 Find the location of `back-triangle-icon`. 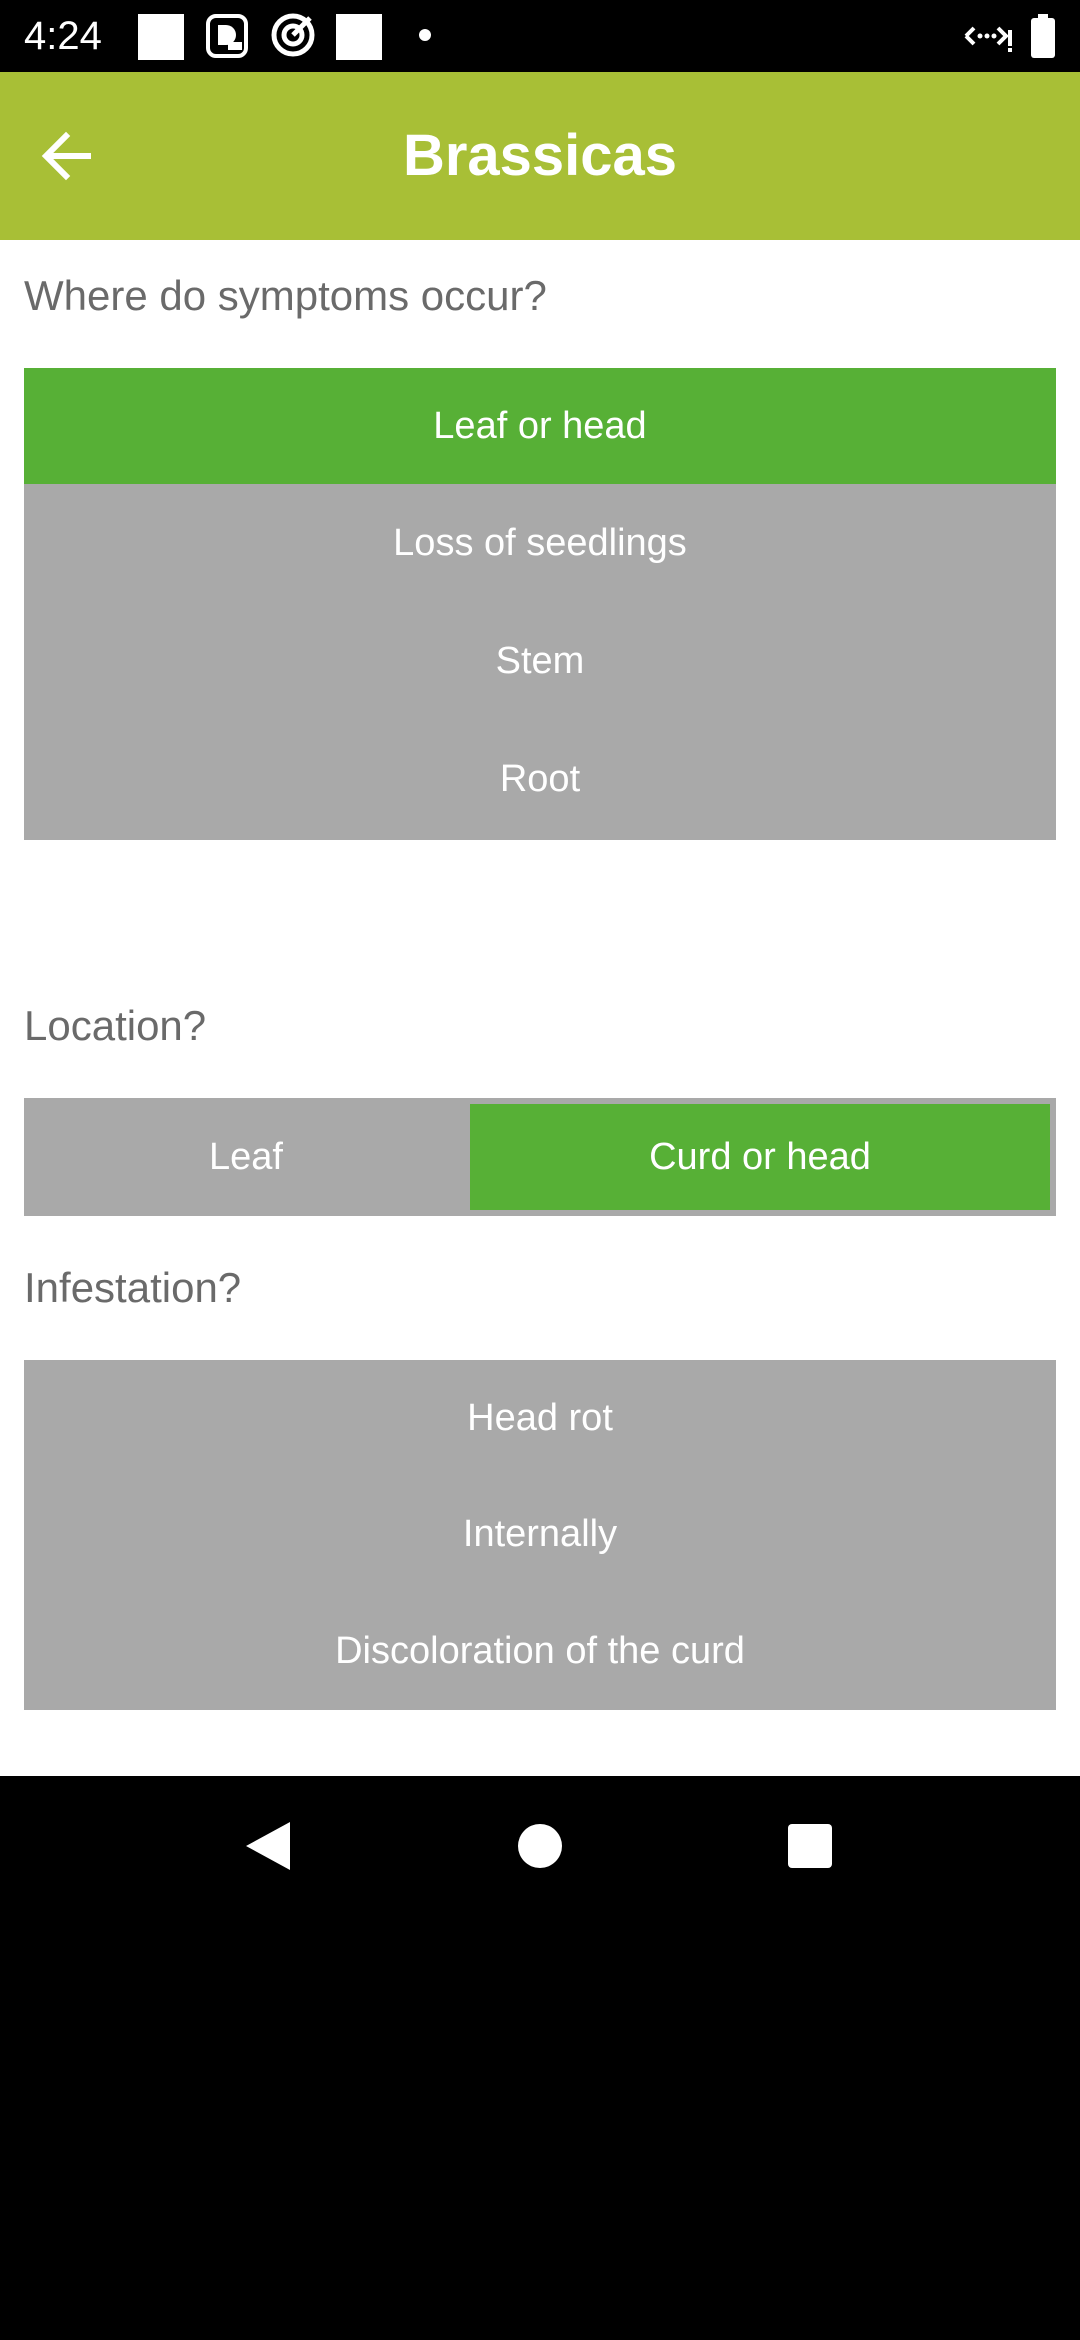

back-triangle-icon is located at coordinates (268, 1848).